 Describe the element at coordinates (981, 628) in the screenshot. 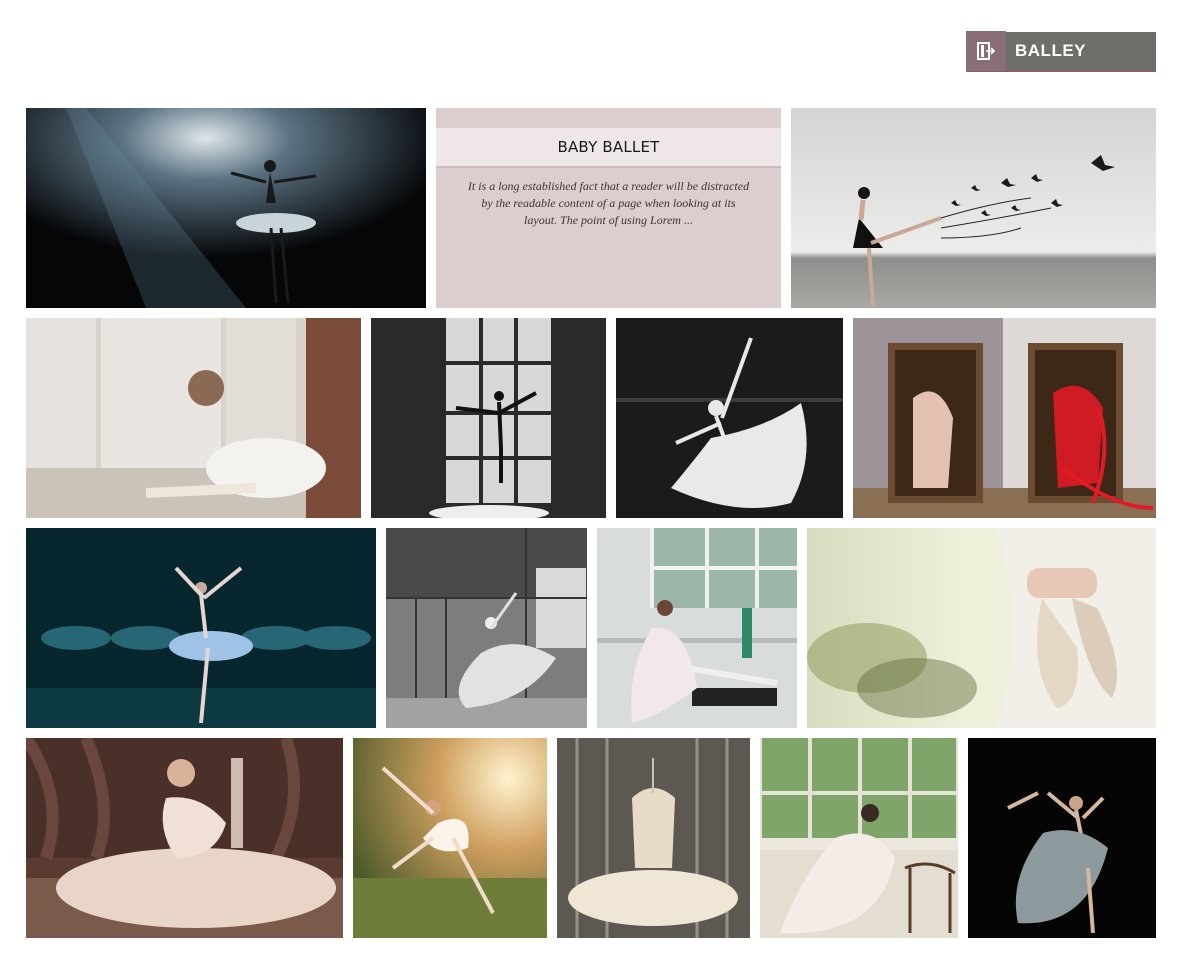

I see `hands-holding-ballet-shoes-photo` at that location.